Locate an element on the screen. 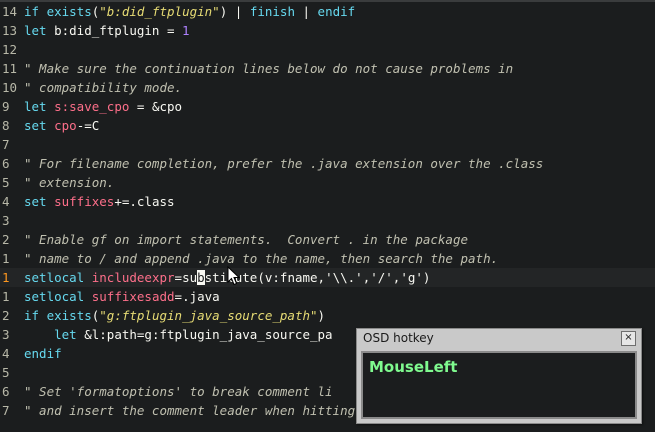 The image size is (655, 432). code-line: 10 " compatibility mode. is located at coordinates (327, 87).